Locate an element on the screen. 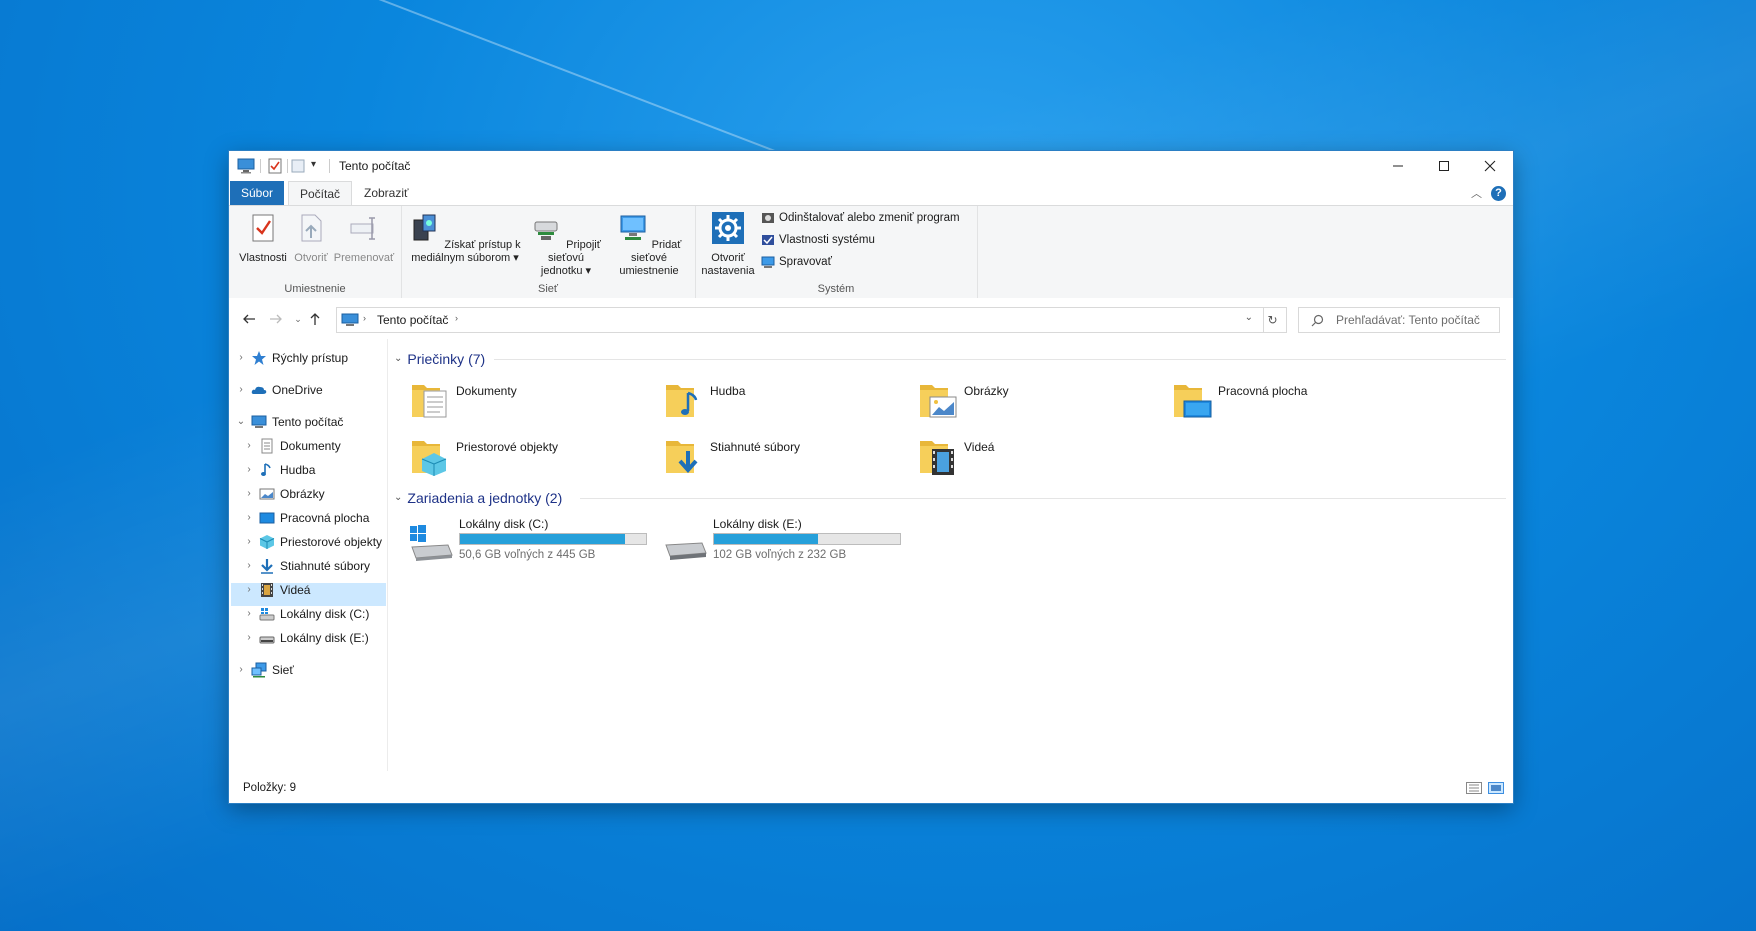 This screenshot has height=931, width=1756. network-icon is located at coordinates (259, 670).